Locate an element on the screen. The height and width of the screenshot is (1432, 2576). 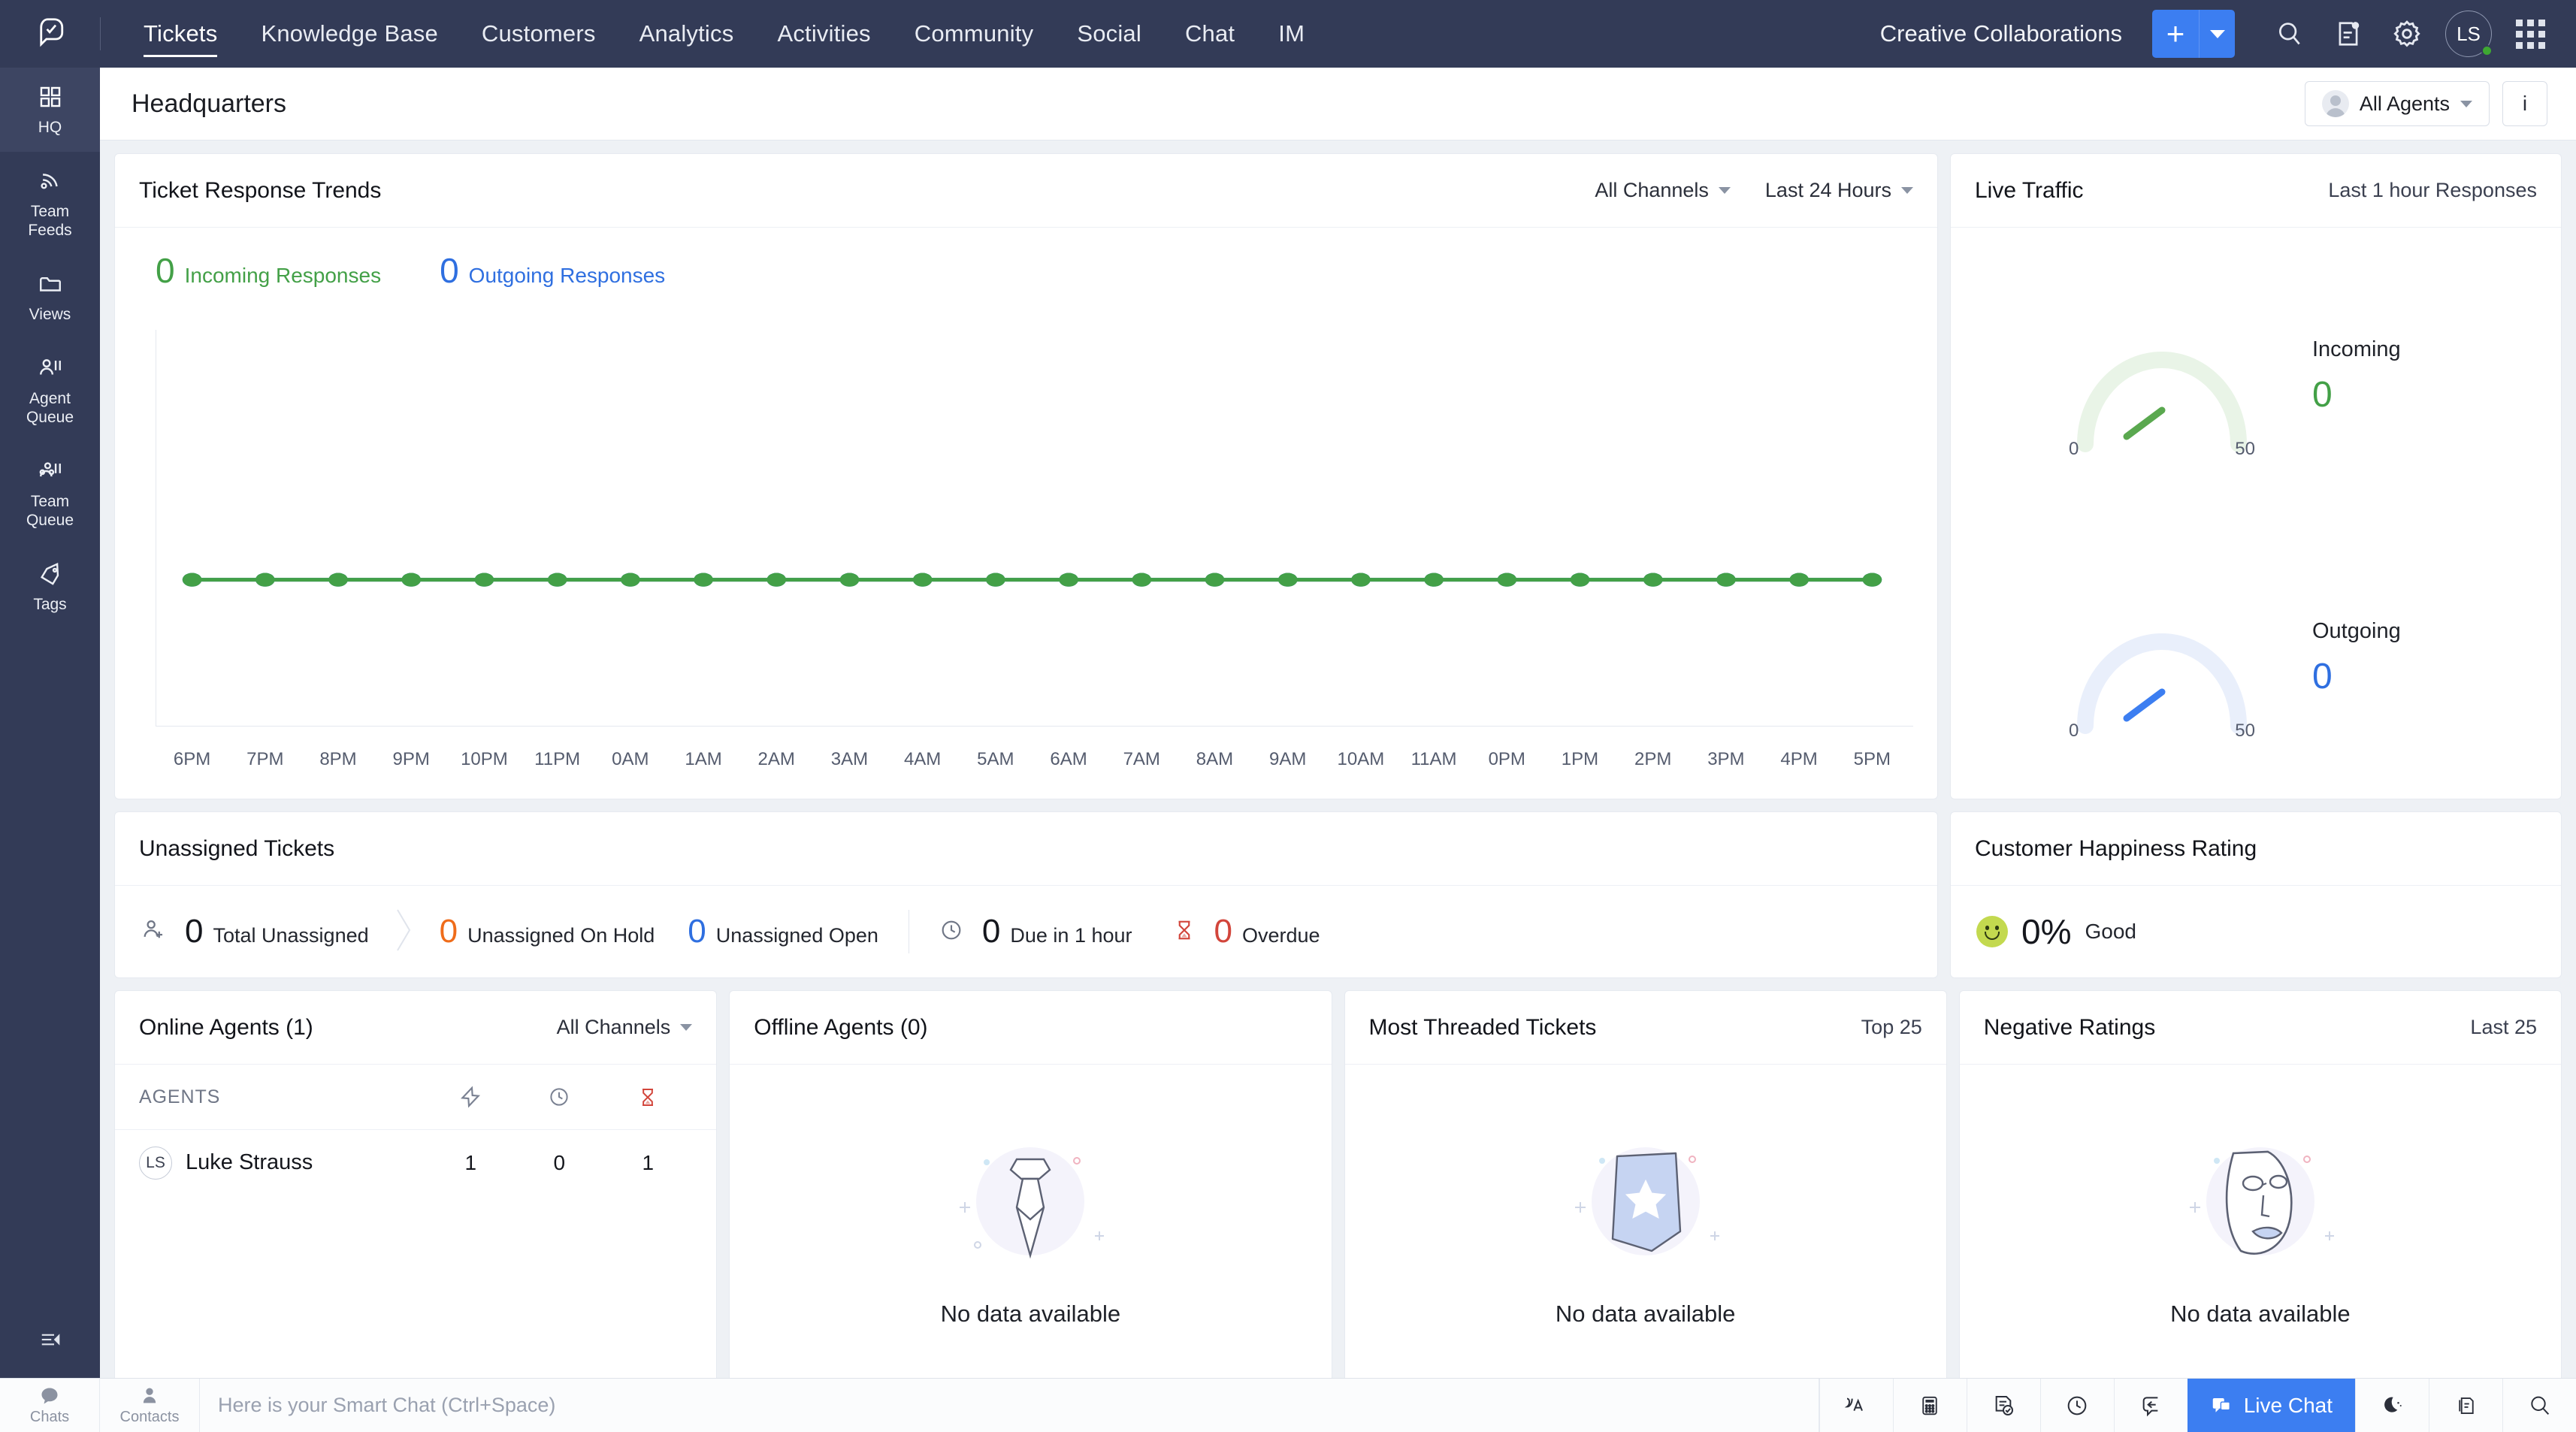
legend-outgoing: 0 Outgoing Responses is located at coordinates (553, 270).